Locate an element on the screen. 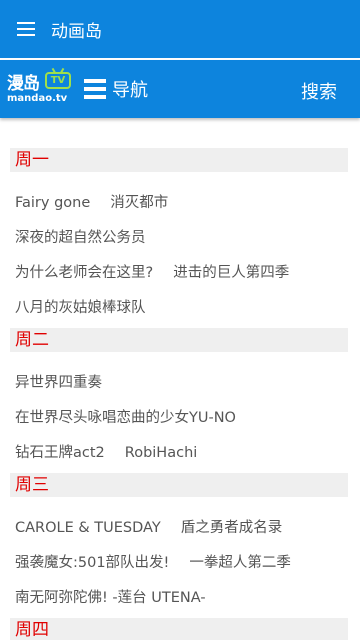  day-heading-thu: 周四 is located at coordinates (179, 629).